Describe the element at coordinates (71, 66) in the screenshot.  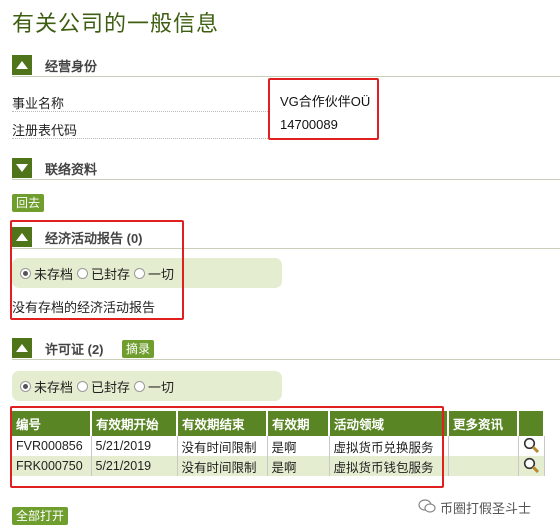
I see `section-business-title: 经营身份` at that location.